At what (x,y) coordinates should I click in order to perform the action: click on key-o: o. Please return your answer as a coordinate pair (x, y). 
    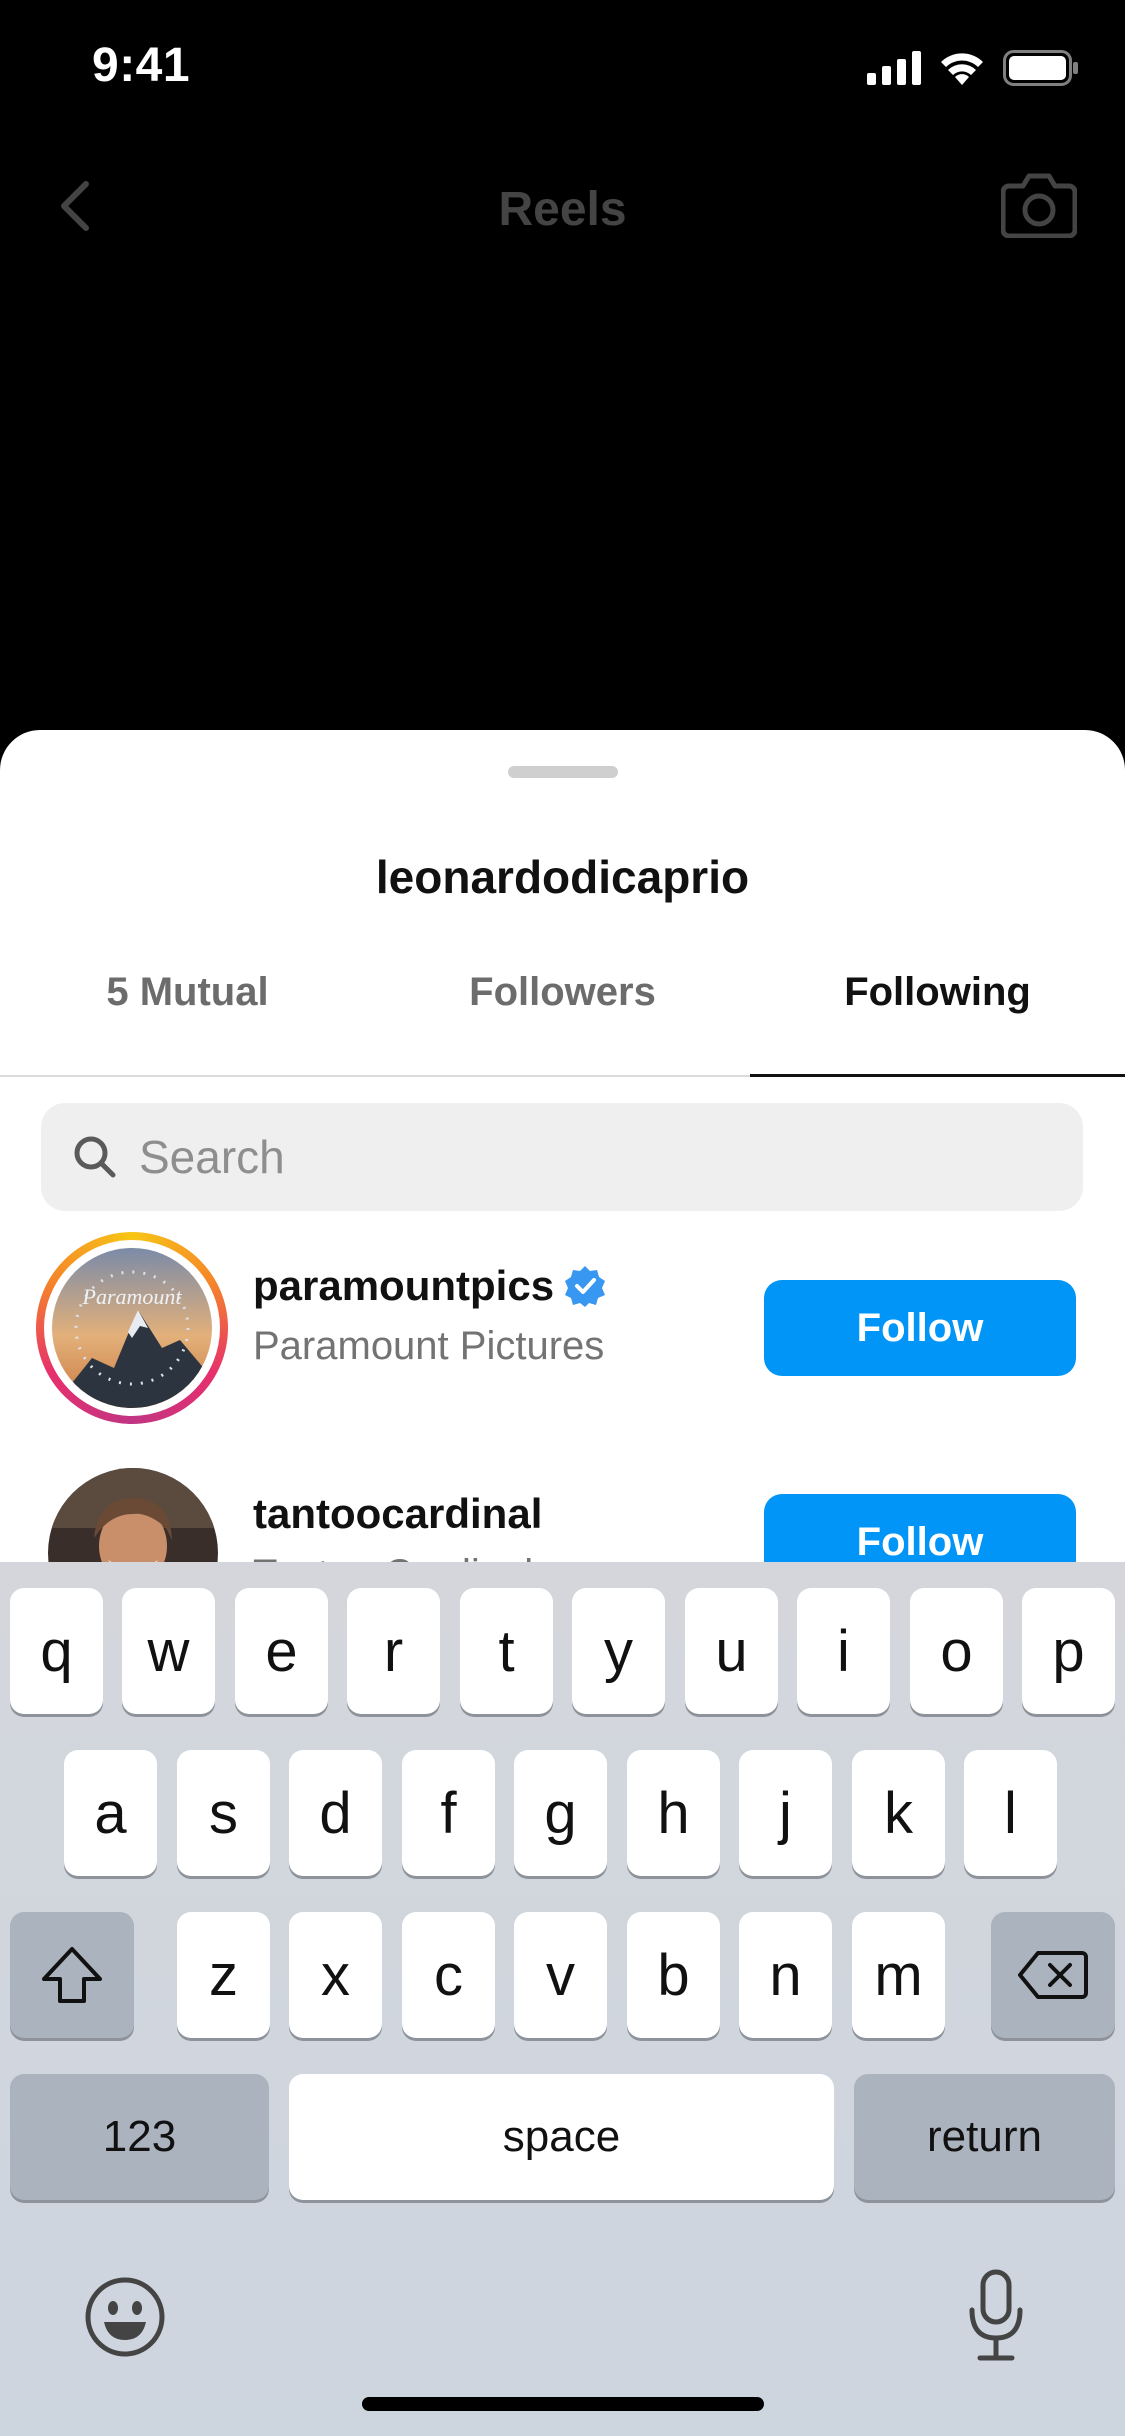
    Looking at the image, I should click on (956, 1651).